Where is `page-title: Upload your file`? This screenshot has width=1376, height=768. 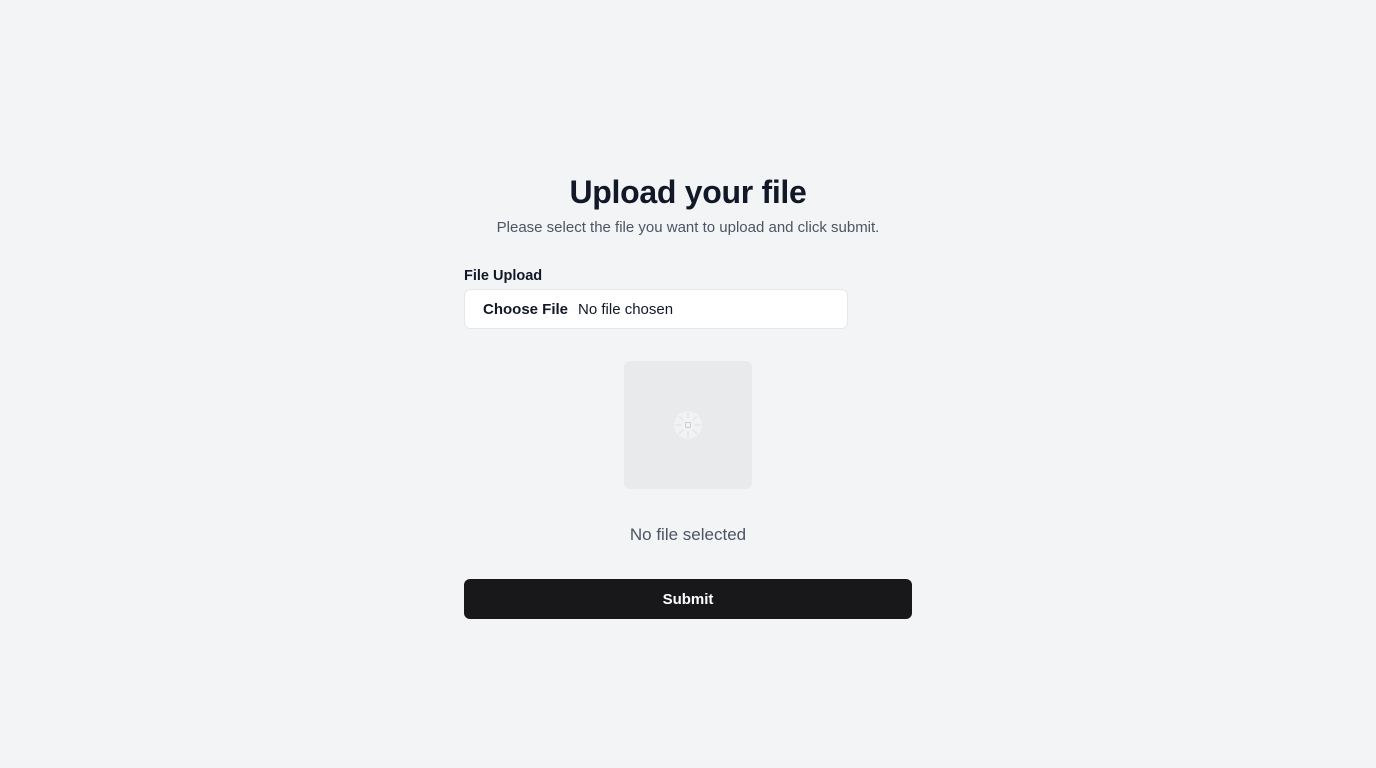 page-title: Upload your file is located at coordinates (688, 192).